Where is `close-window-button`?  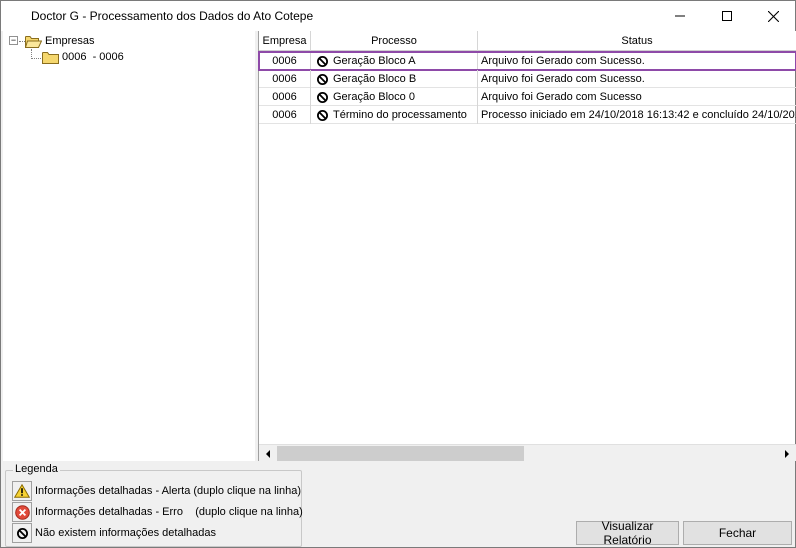
close-window-button is located at coordinates (773, 16).